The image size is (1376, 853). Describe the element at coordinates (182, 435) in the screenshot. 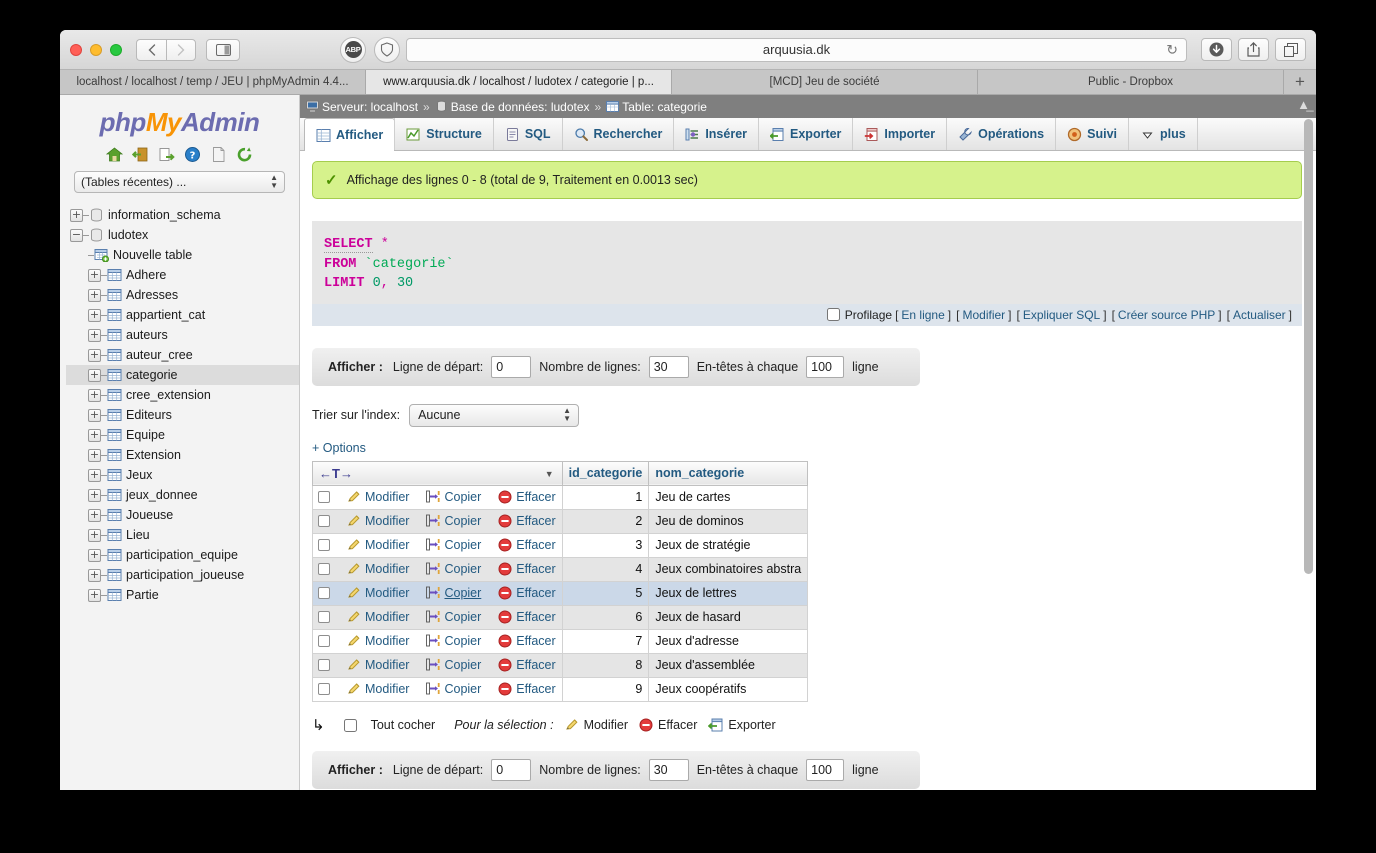

I see `tree-node-equipe: + Equipe` at that location.